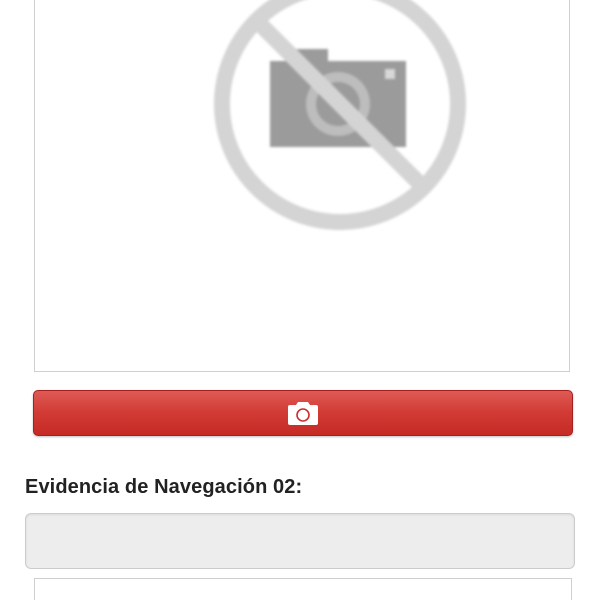  I want to click on evidence-02-input, so click(300, 541).